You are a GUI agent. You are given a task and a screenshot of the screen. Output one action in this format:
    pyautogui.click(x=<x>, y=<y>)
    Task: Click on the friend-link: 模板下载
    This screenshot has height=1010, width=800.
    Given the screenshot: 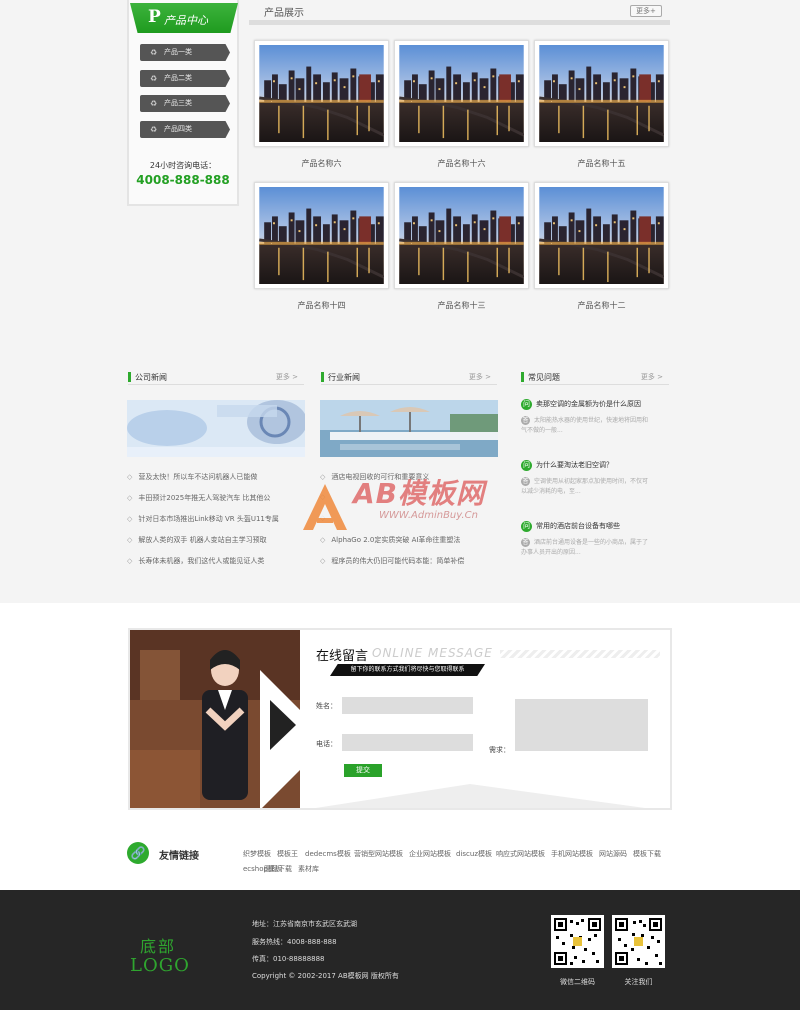 What is the action you would take?
    pyautogui.click(x=647, y=854)
    